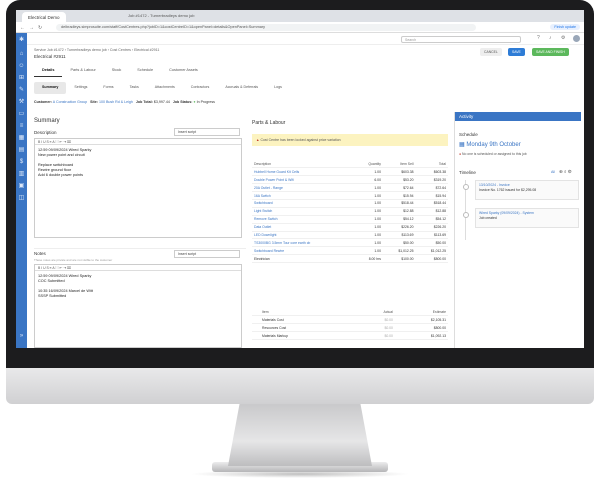 This screenshot has height=502, width=600. I want to click on tab-forms: Forms, so click(108, 88).